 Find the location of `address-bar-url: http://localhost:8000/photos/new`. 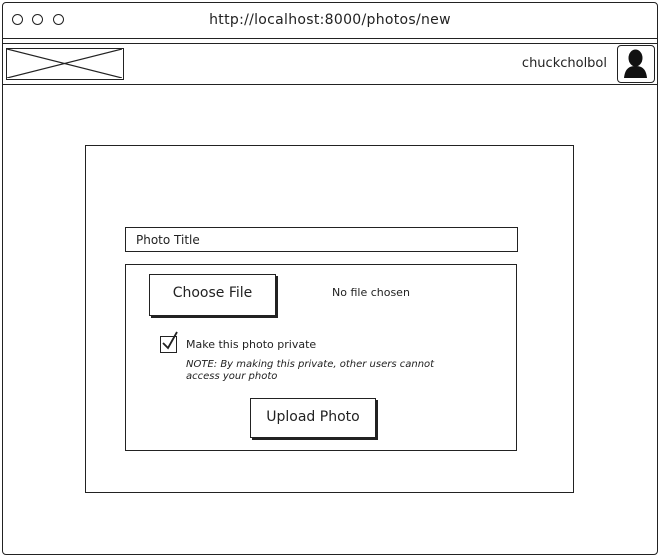

address-bar-url: http://localhost:8000/photos/new is located at coordinates (330, 20).